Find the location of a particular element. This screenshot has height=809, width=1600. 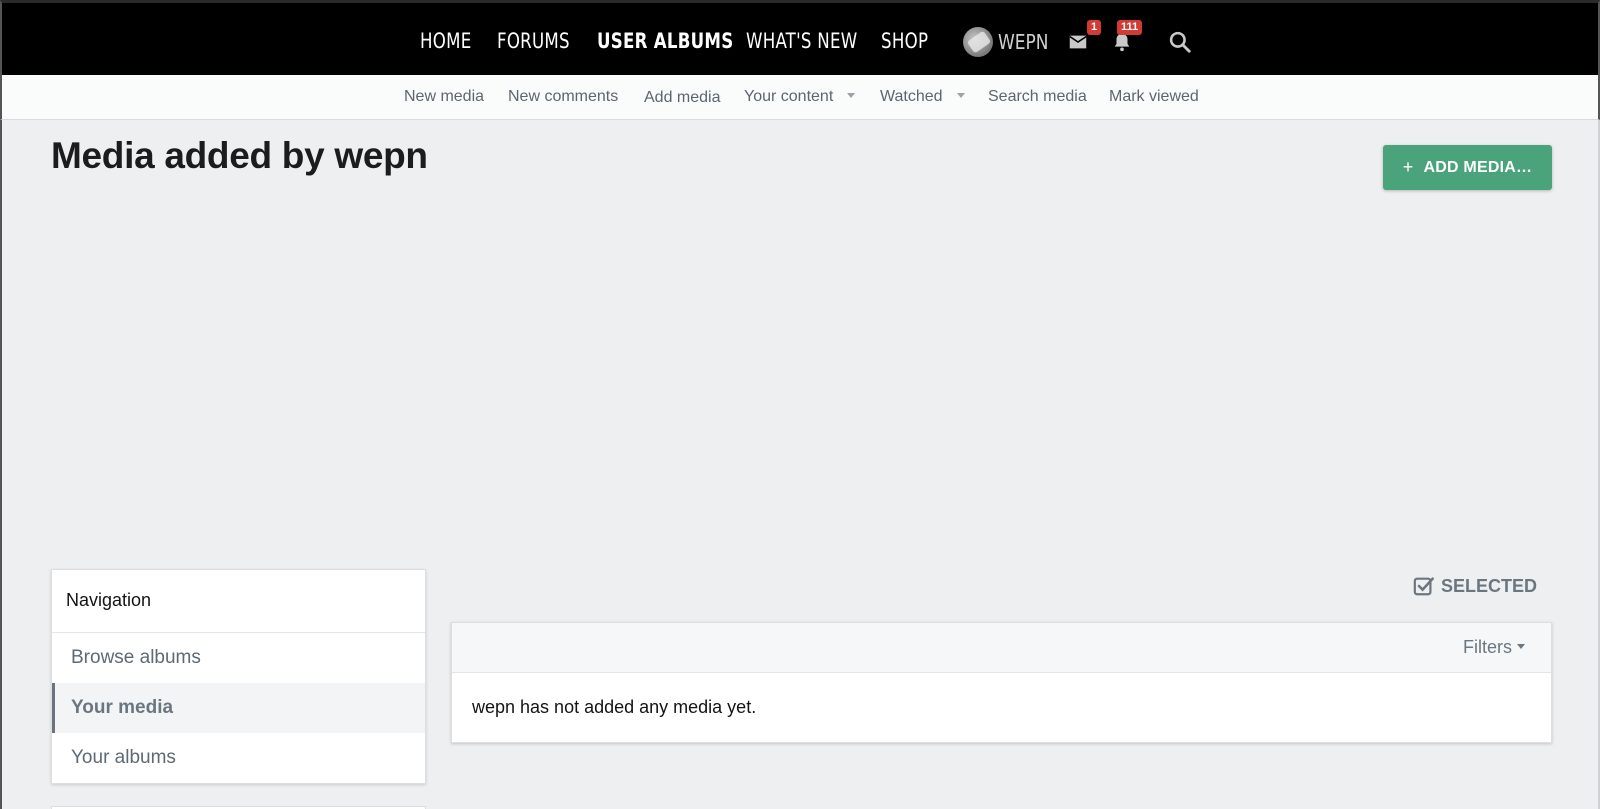

subnav-new-media: New media is located at coordinates (444, 97).